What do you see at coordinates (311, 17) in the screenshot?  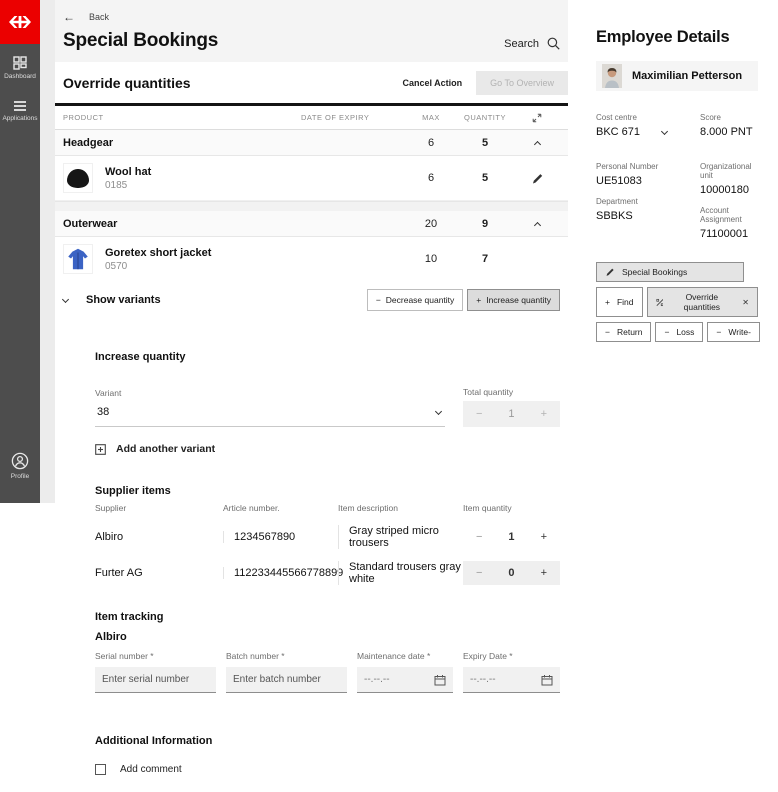 I see `back-button: ← Back` at bounding box center [311, 17].